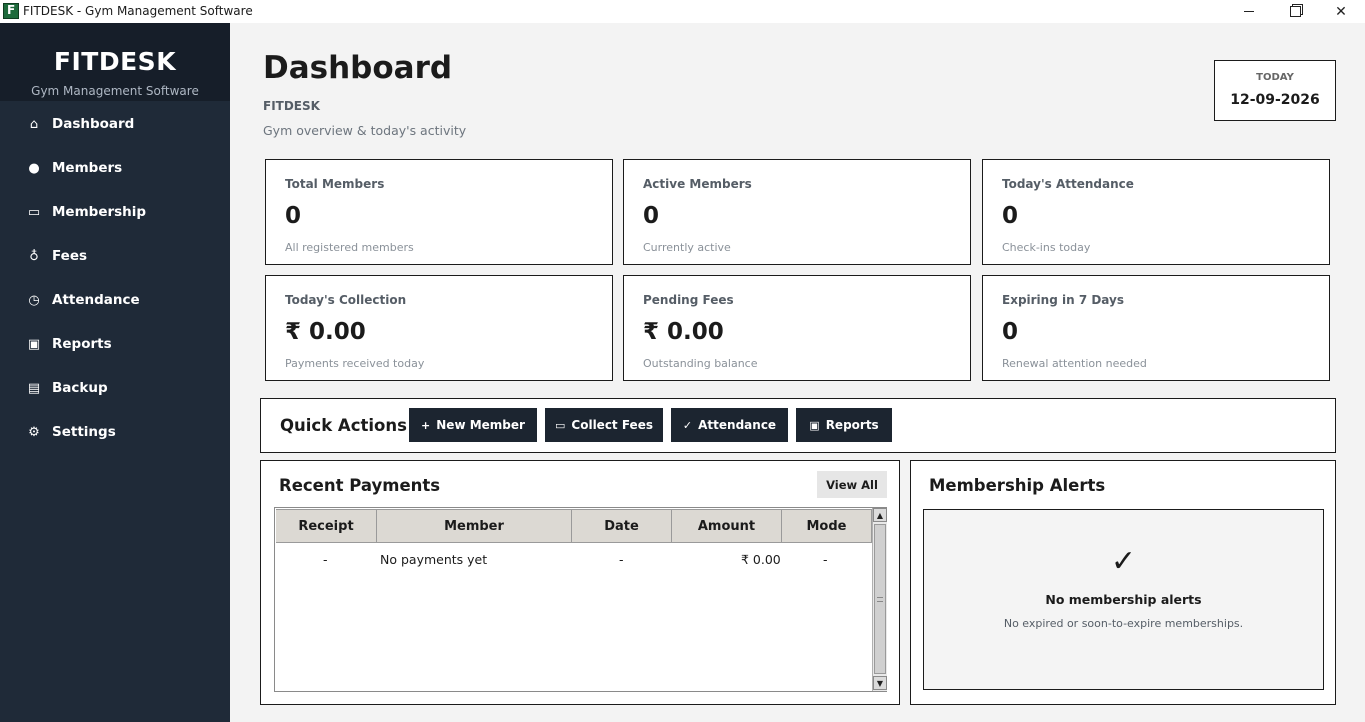 Image resolution: width=1365 pixels, height=722 pixels. What do you see at coordinates (852, 425) in the screenshot?
I see `button-label: Reports` at bounding box center [852, 425].